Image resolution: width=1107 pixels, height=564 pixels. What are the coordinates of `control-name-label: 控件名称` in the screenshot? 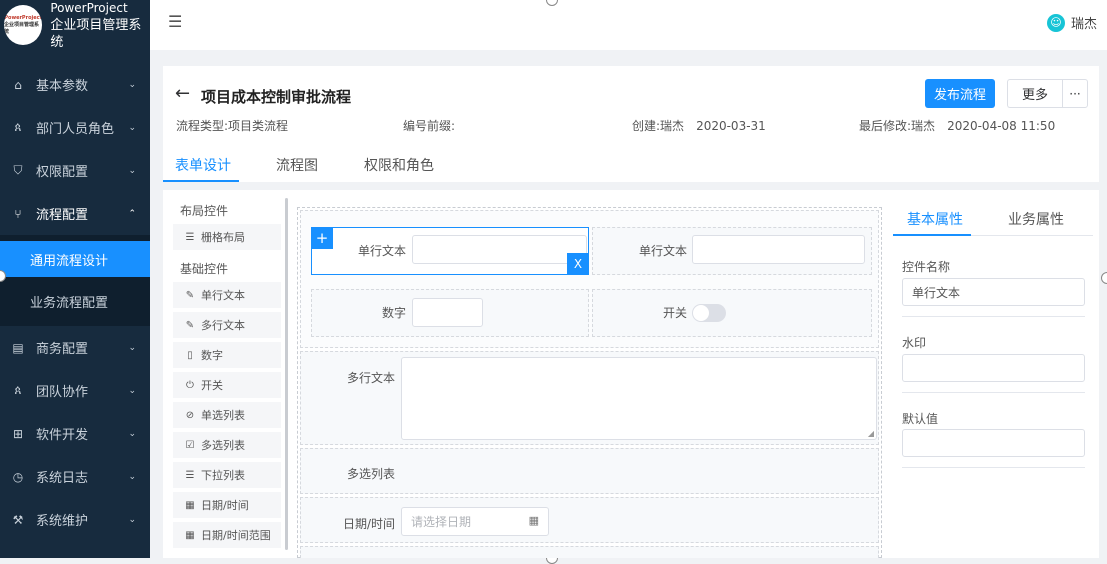 It's located at (926, 267).